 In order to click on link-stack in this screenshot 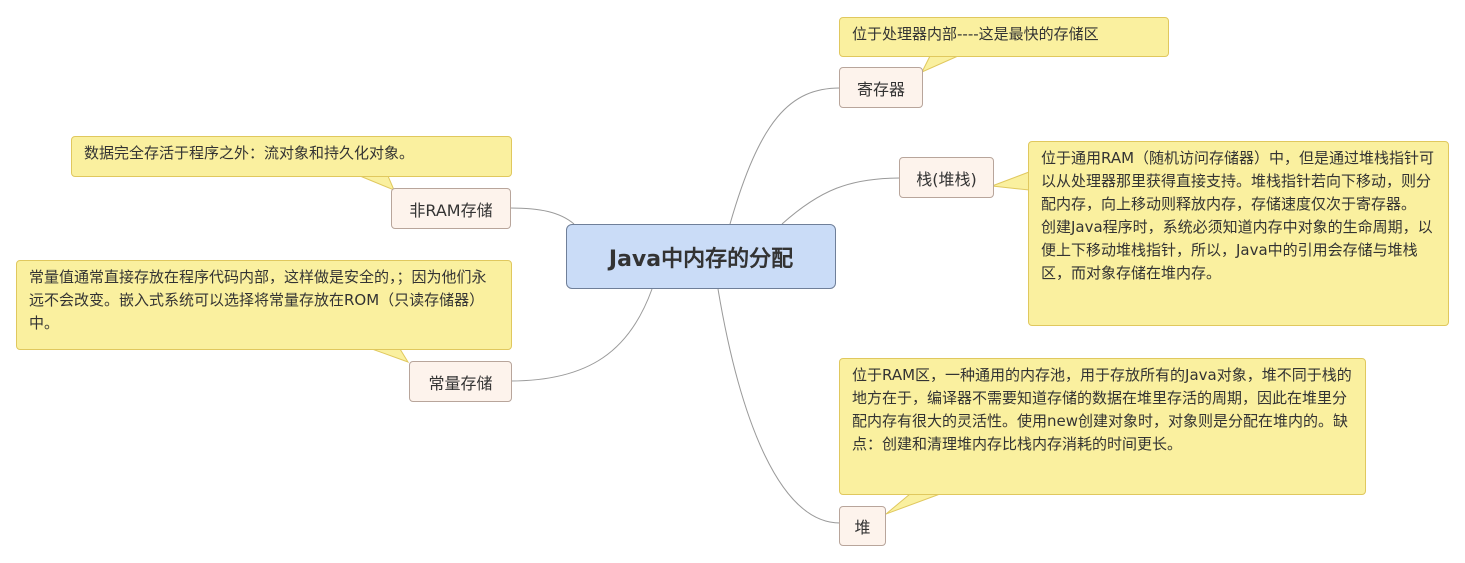, I will do `click(841, 201)`.